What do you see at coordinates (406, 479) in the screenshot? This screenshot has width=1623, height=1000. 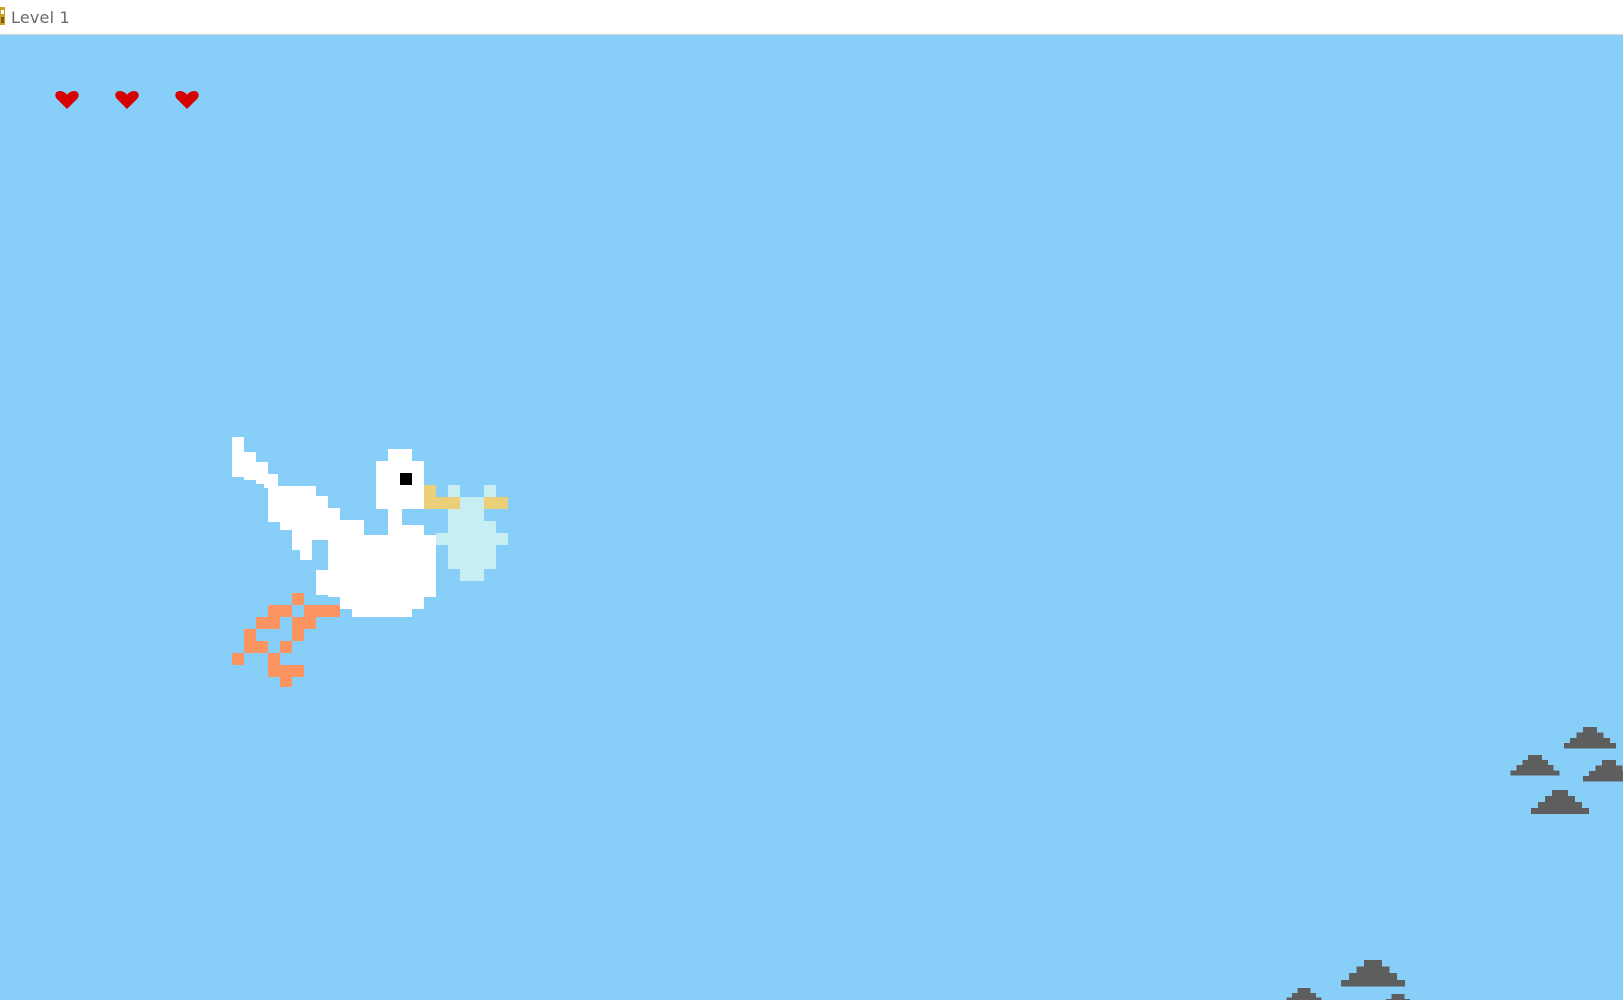 I see `stork-eye` at bounding box center [406, 479].